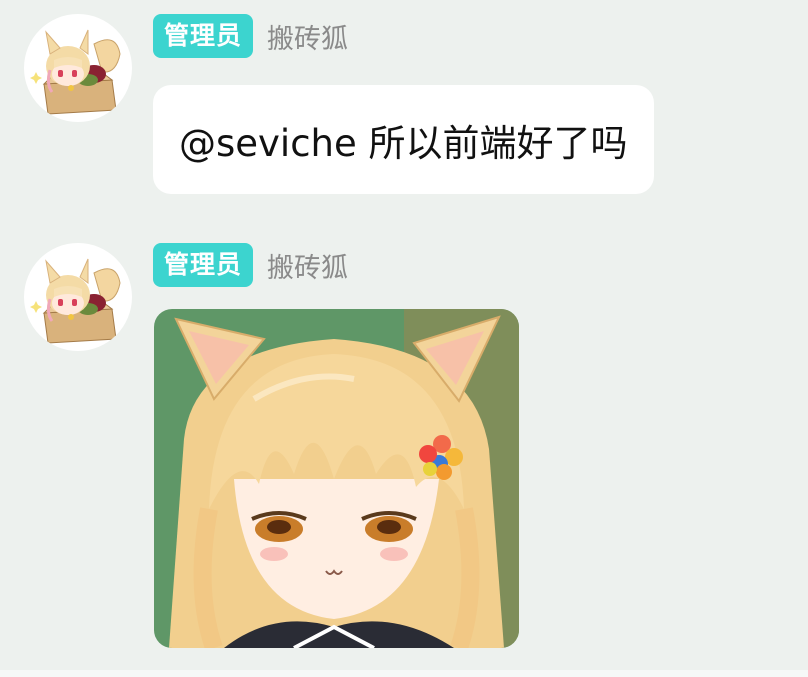  I want to click on message-header: 管理员 搬砖狐, so click(250, 265).